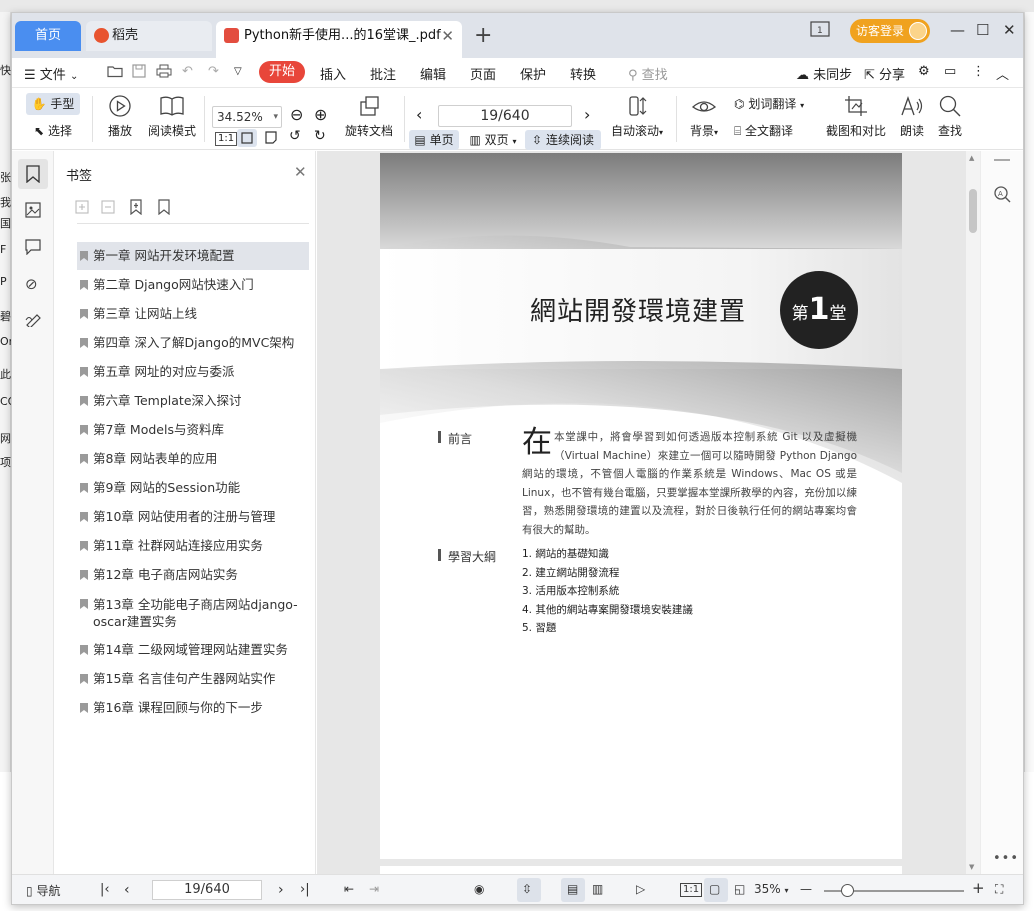 Image resolution: width=1034 pixels, height=911 pixels. What do you see at coordinates (51, 73) in the screenshot?
I see `file-menu: ☰ 文件 ⌄` at bounding box center [51, 73].